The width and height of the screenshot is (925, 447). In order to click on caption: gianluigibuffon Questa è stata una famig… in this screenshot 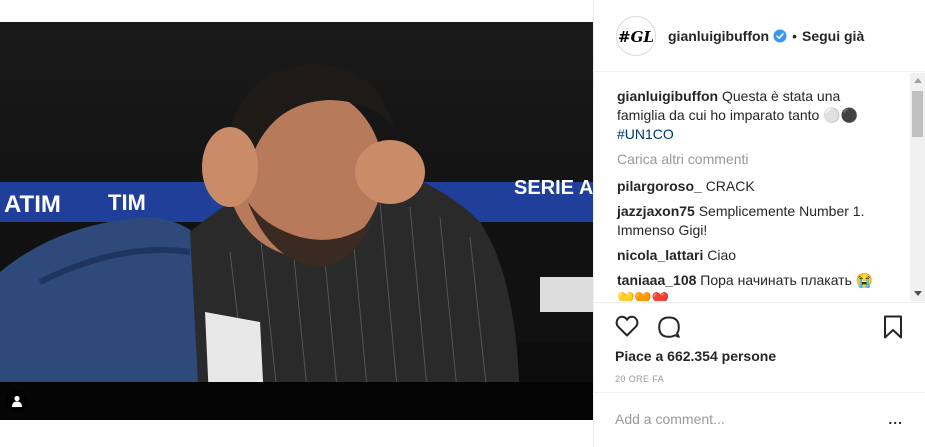, I will do `click(752, 115)`.